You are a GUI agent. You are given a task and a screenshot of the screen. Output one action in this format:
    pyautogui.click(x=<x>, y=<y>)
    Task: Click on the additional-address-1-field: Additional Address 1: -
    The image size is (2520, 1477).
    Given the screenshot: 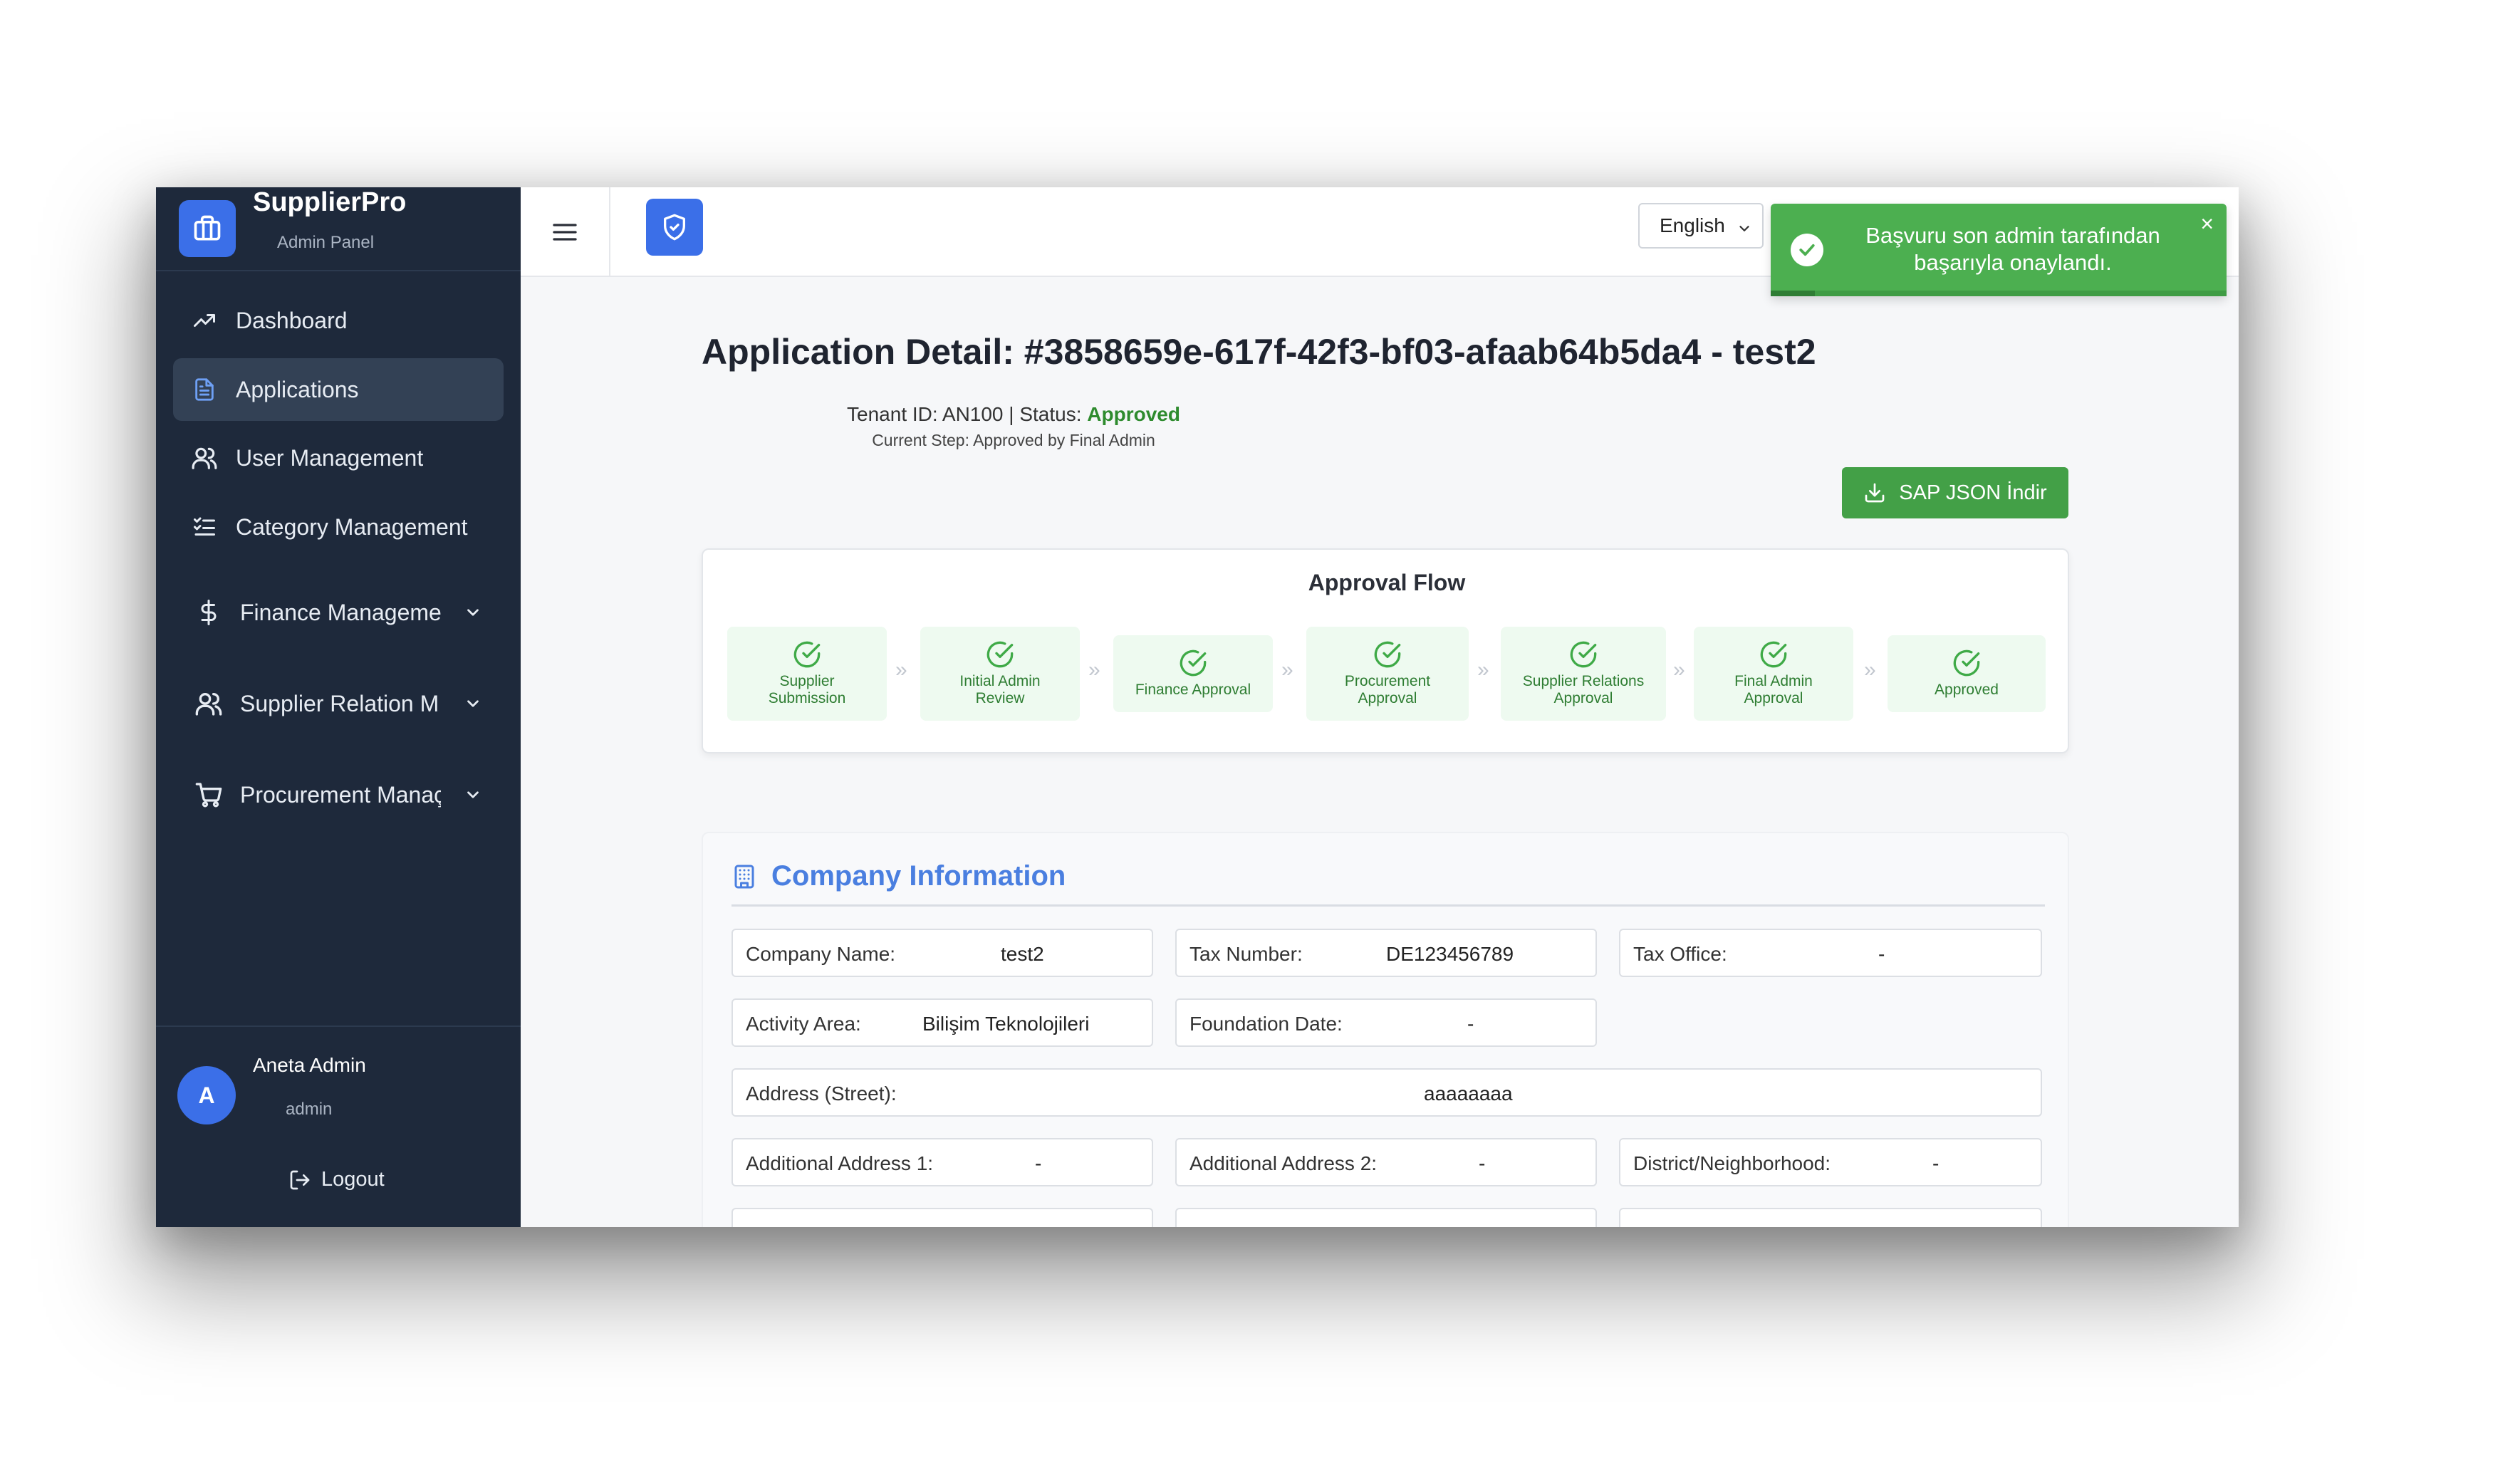 What is the action you would take?
    pyautogui.click(x=942, y=1162)
    